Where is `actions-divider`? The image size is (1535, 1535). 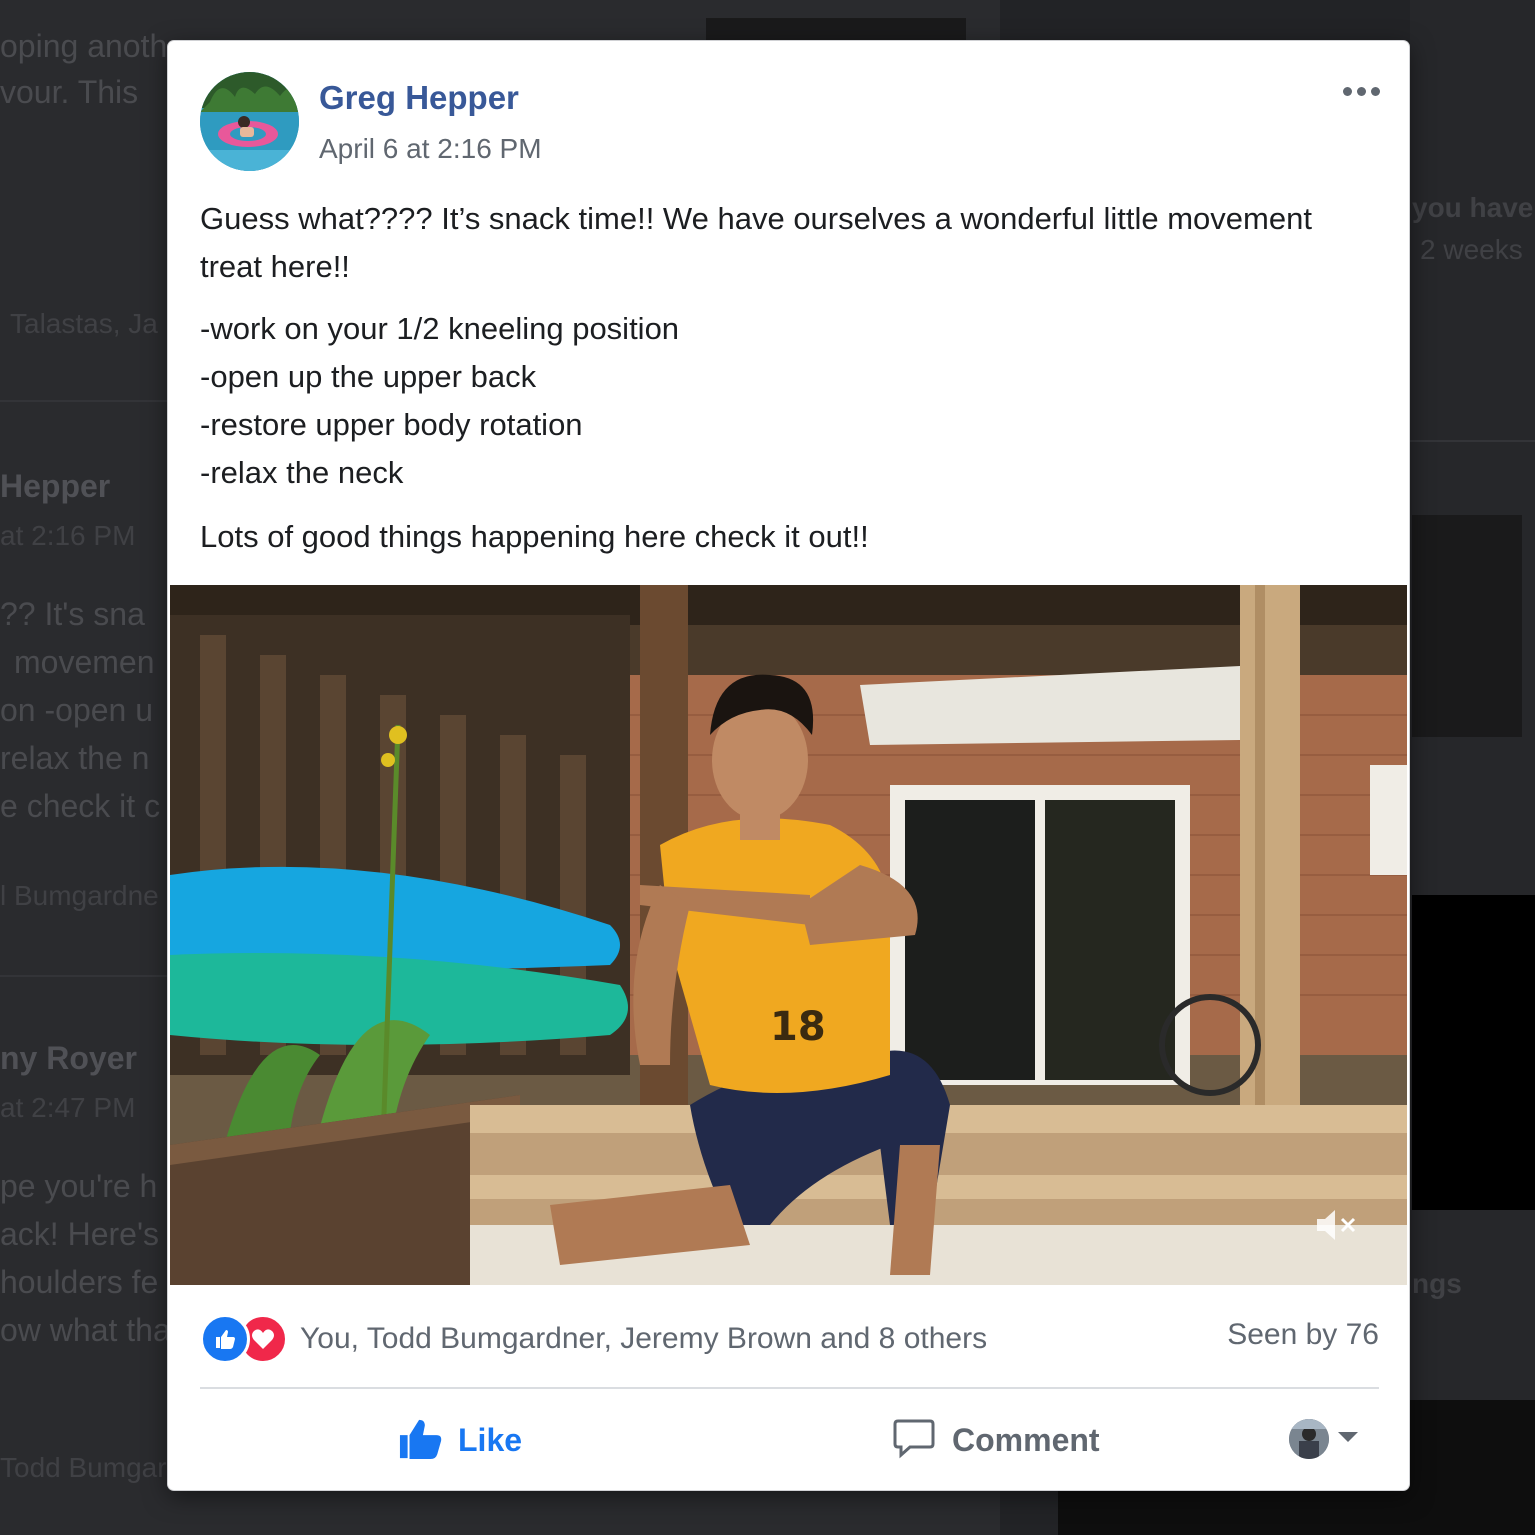 actions-divider is located at coordinates (789, 1388).